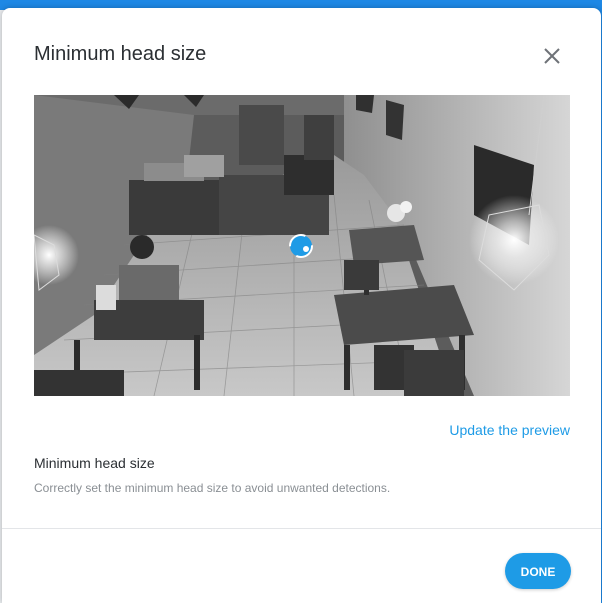 This screenshot has width=602, height=603. Describe the element at coordinates (538, 571) in the screenshot. I see `done-button: DONE` at that location.